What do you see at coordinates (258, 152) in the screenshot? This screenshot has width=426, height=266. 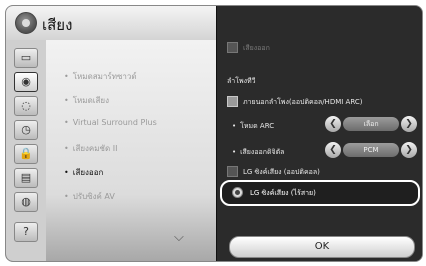 I see `digital-out-label: • เสียงออกดิจิตัล` at bounding box center [258, 152].